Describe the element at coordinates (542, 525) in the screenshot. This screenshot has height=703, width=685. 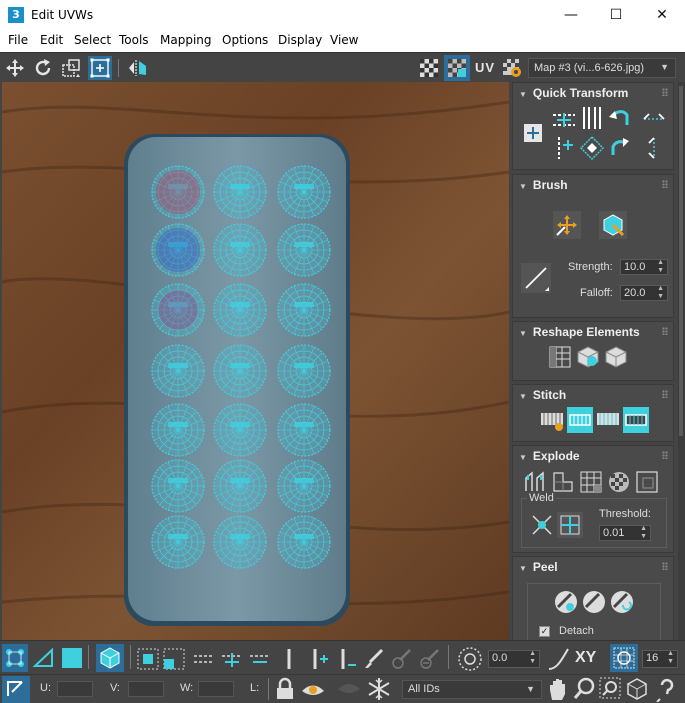
I see `weld-selected-icon` at that location.